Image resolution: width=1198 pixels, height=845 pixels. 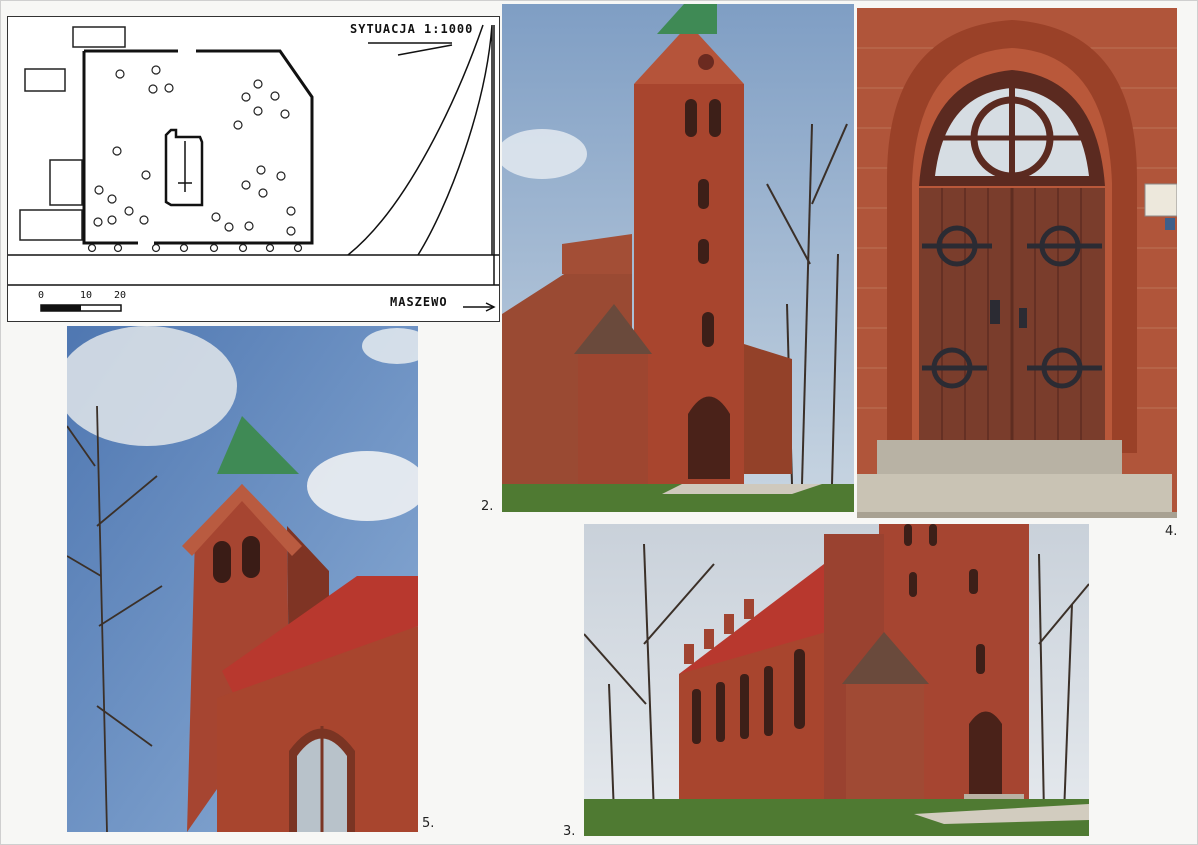 What do you see at coordinates (86, 295) in the screenshot?
I see `scale-tick-10: 10` at bounding box center [86, 295].